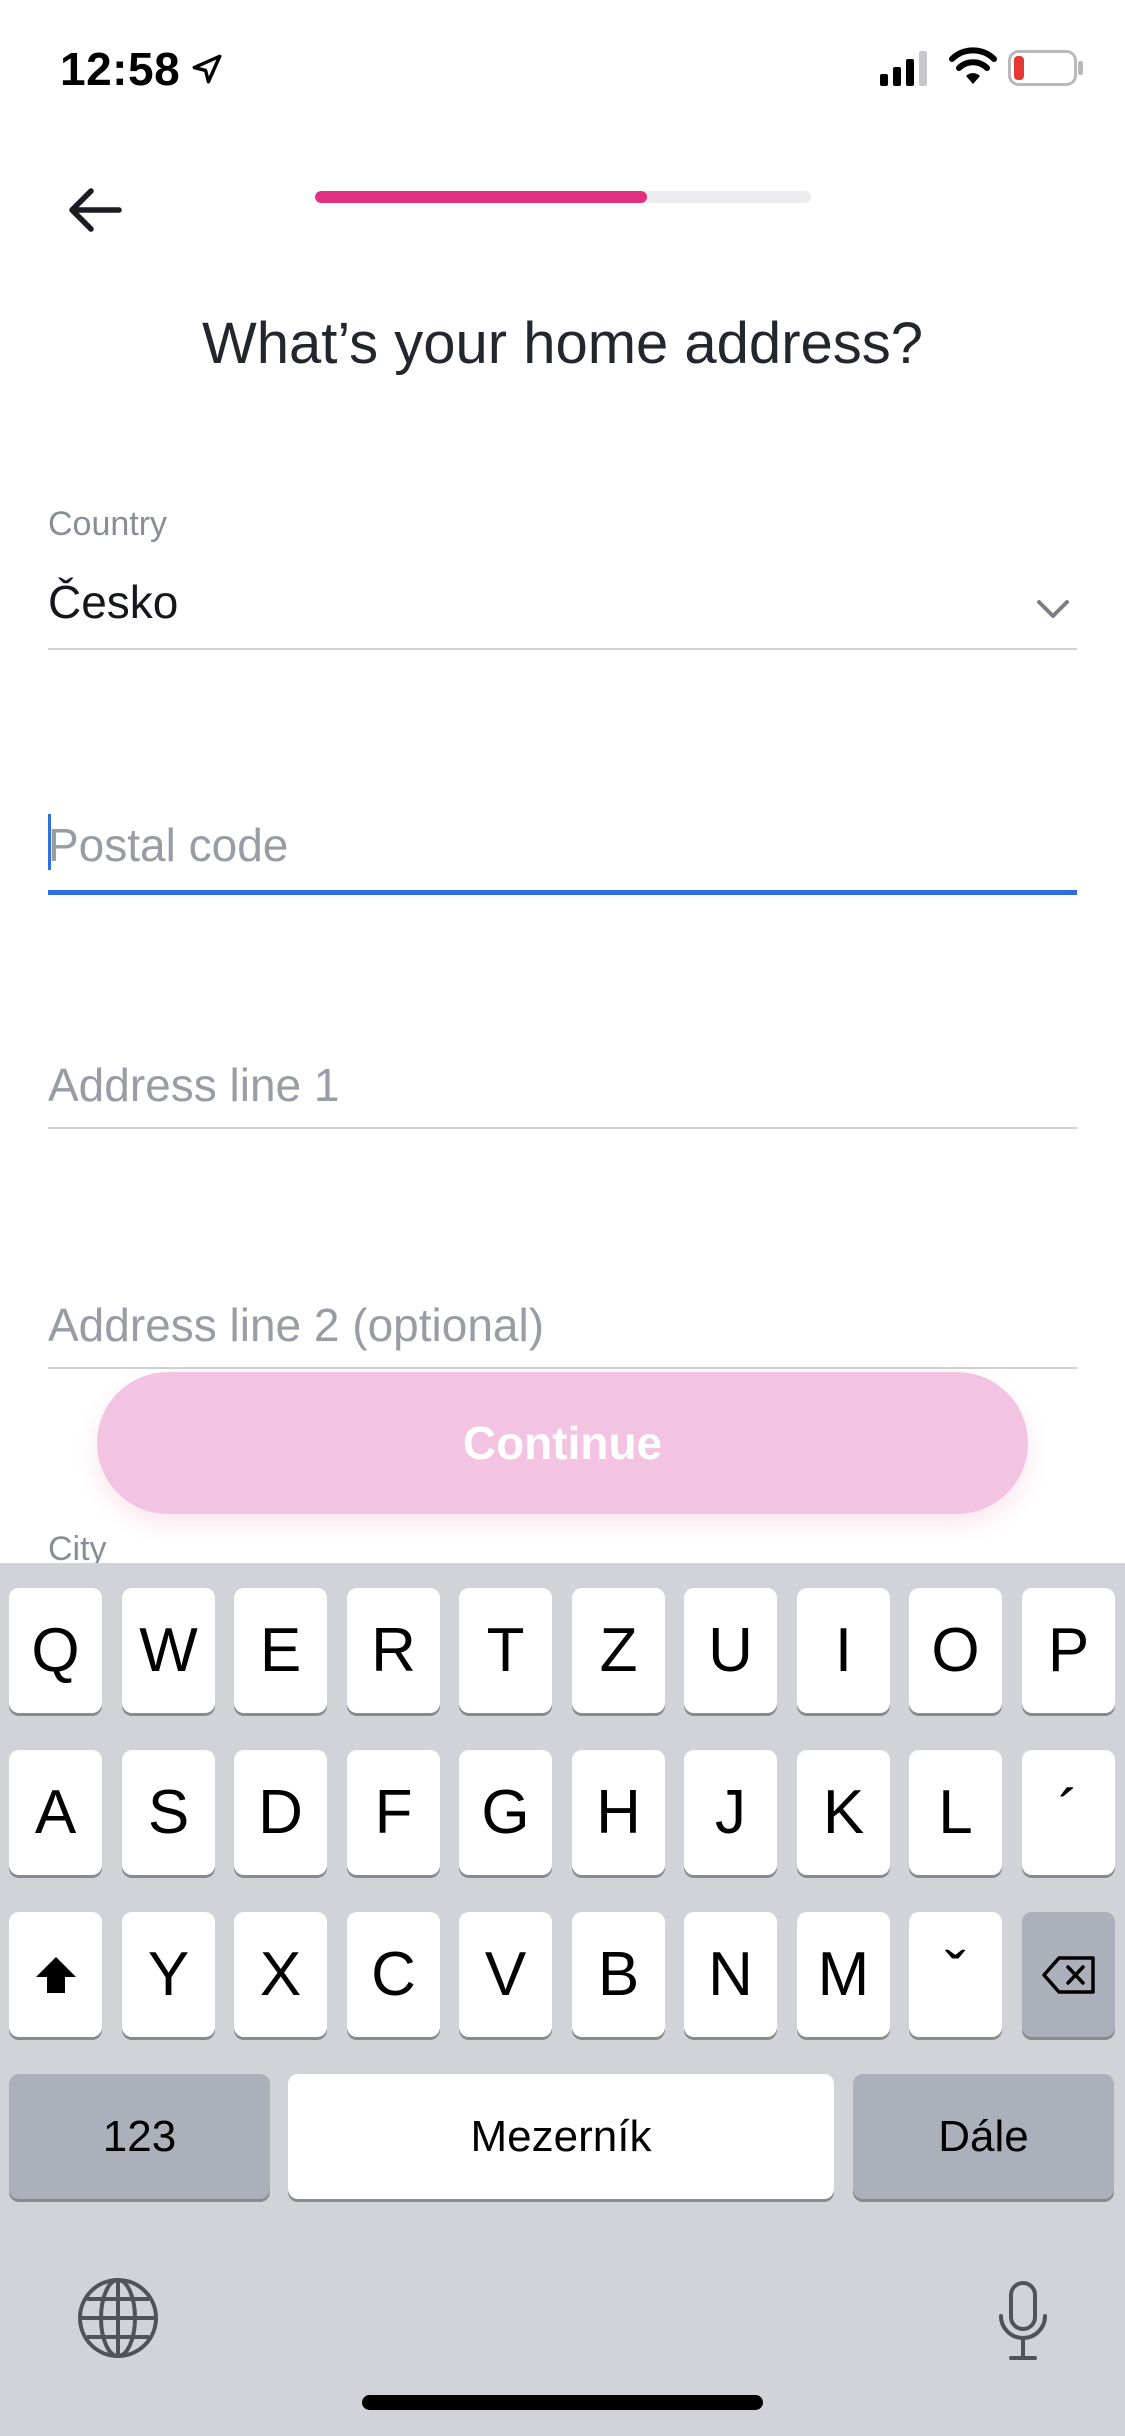  I want to click on key-v: V, so click(505, 1974).